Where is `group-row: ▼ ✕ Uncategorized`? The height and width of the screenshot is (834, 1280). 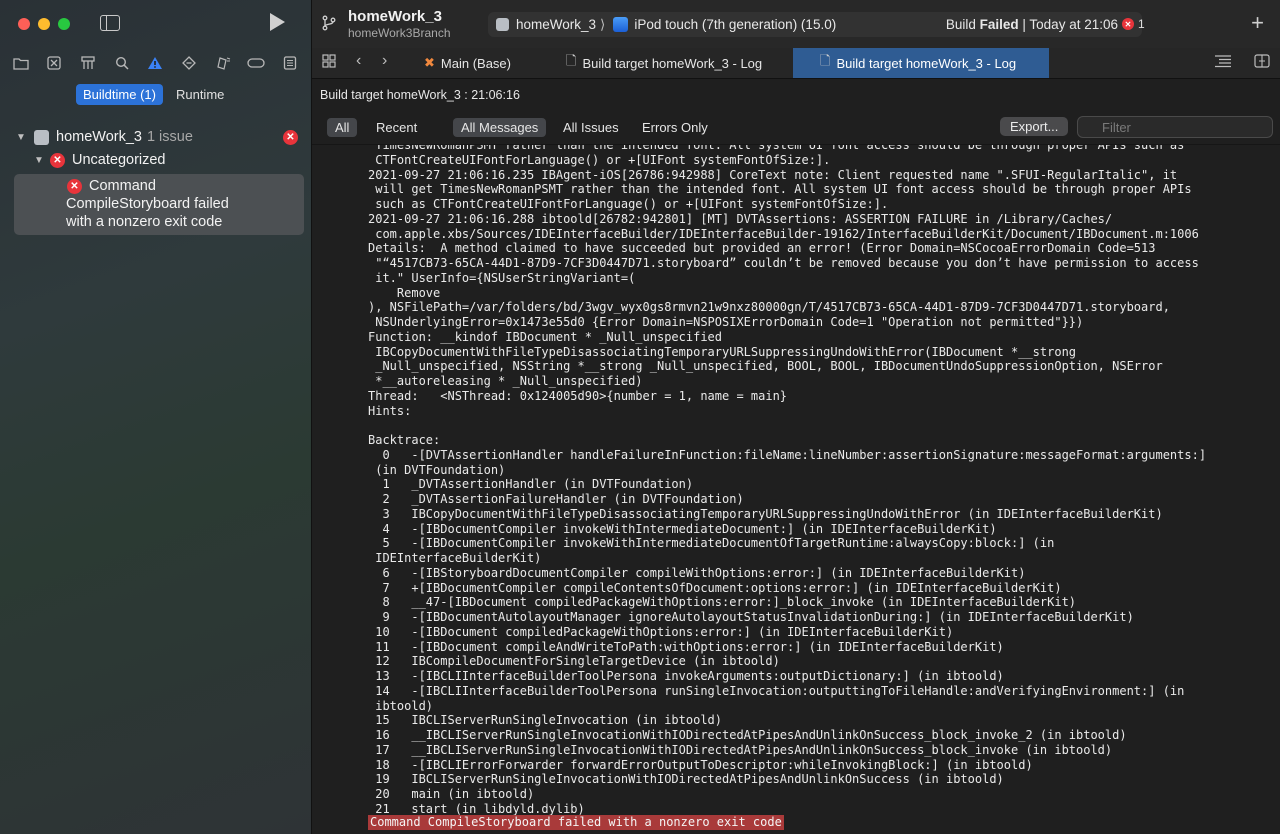
group-row: ▼ ✕ Uncategorized is located at coordinates (159, 160).